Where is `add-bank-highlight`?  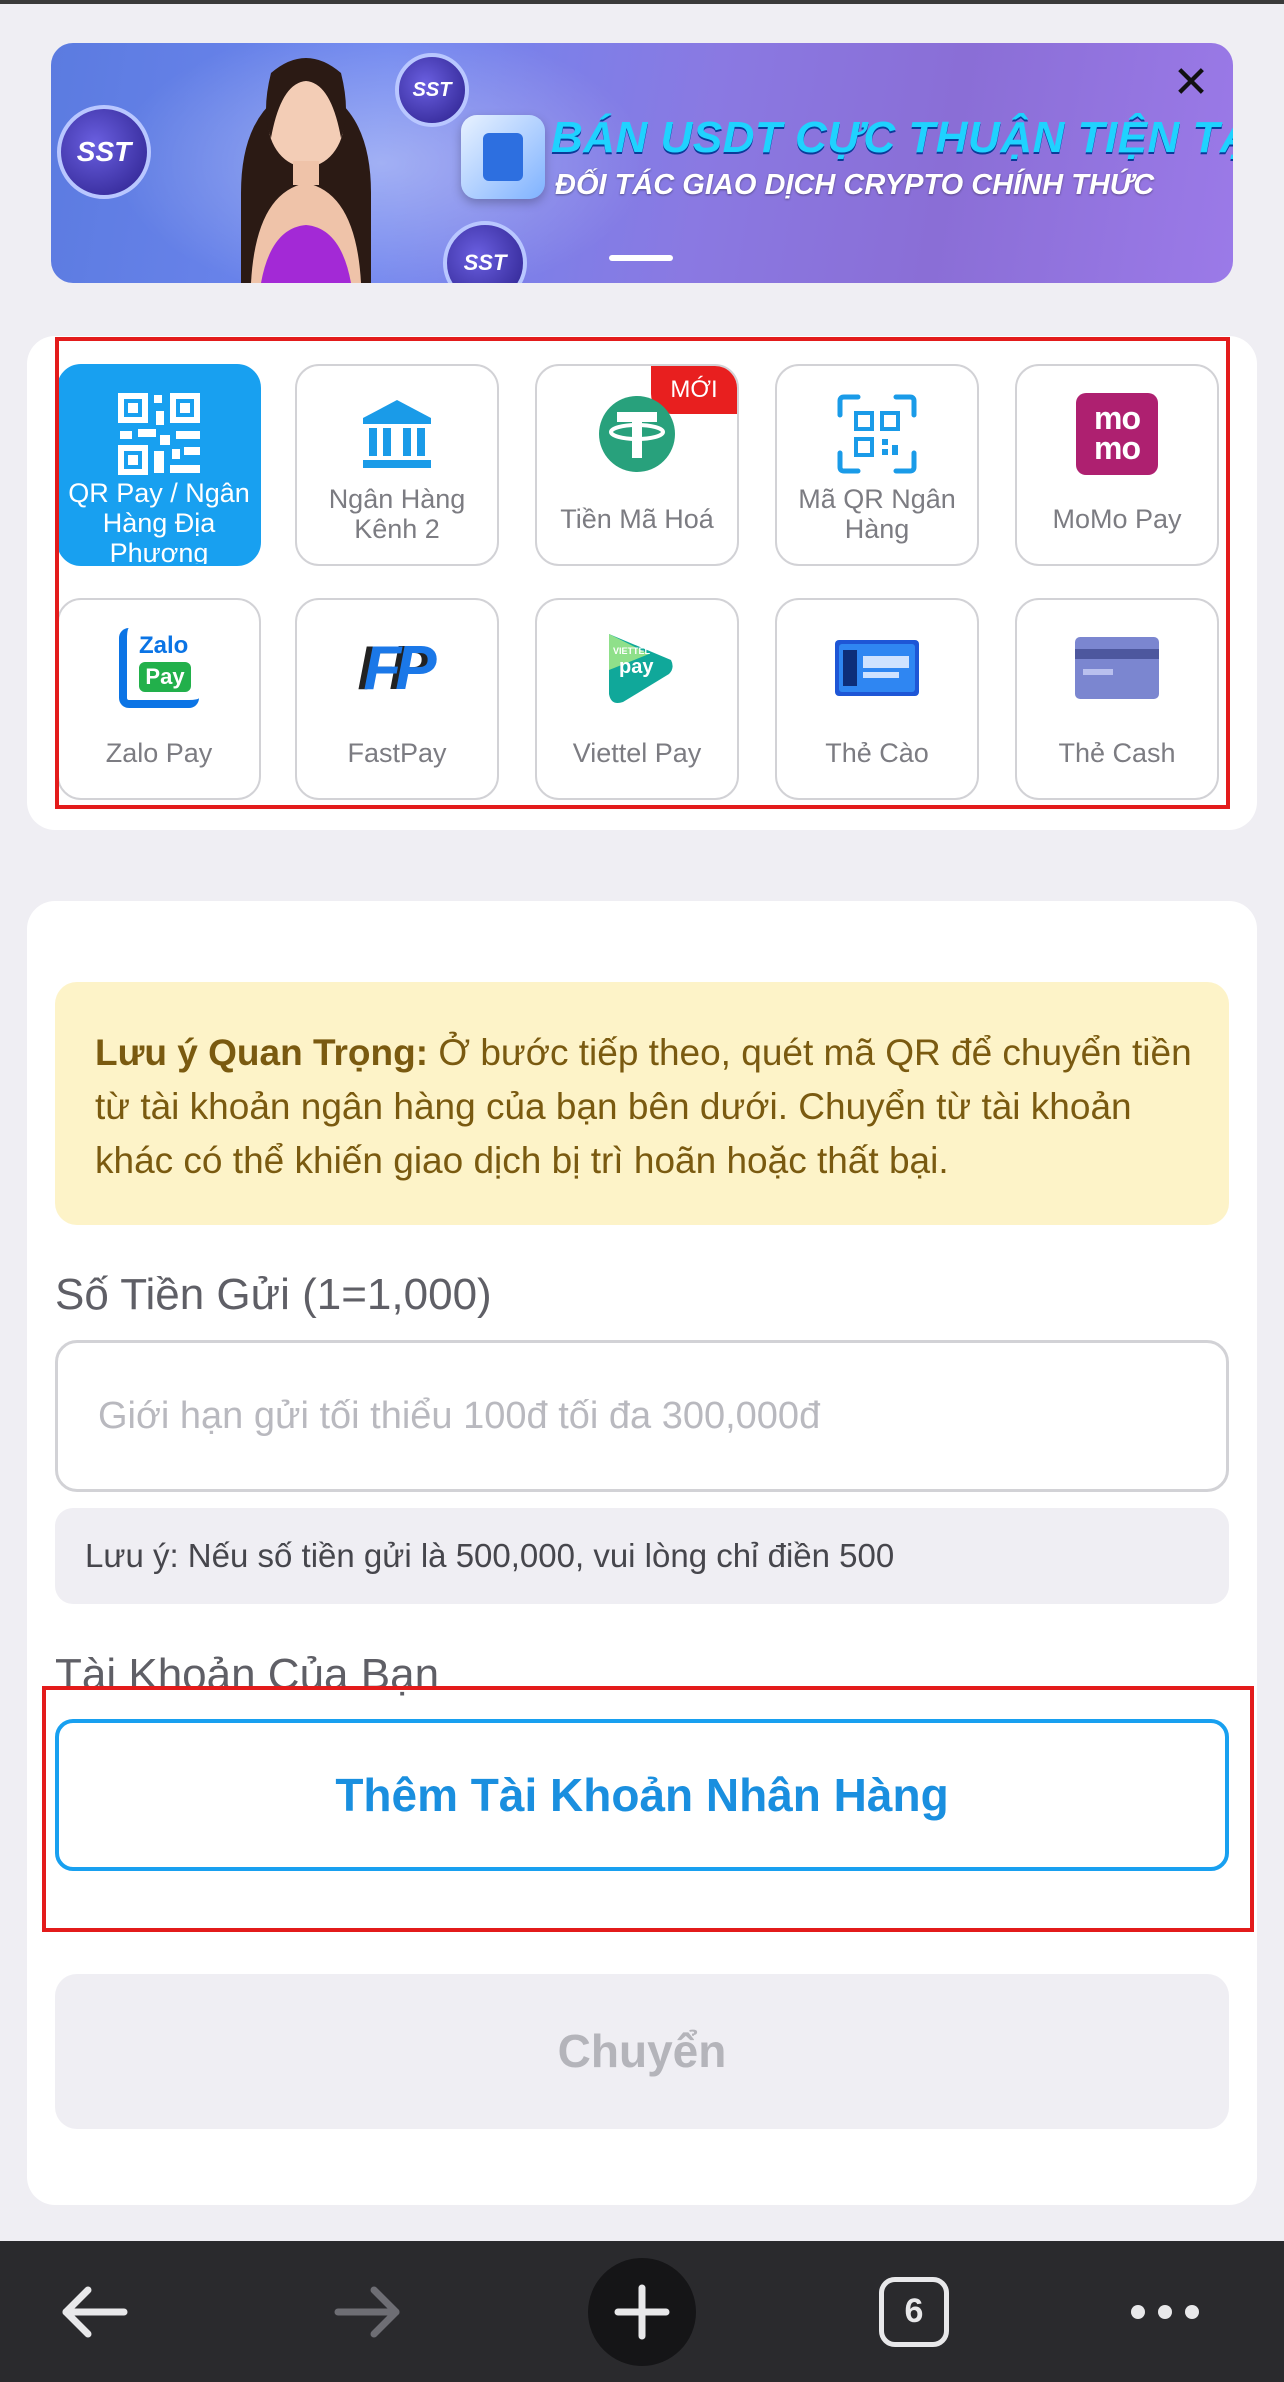 add-bank-highlight is located at coordinates (648, 1809).